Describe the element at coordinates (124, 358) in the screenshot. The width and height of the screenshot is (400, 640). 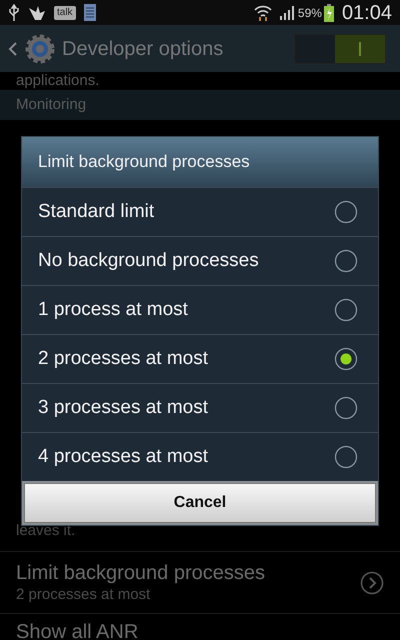
I see `option-label: 2 processes at most` at that location.